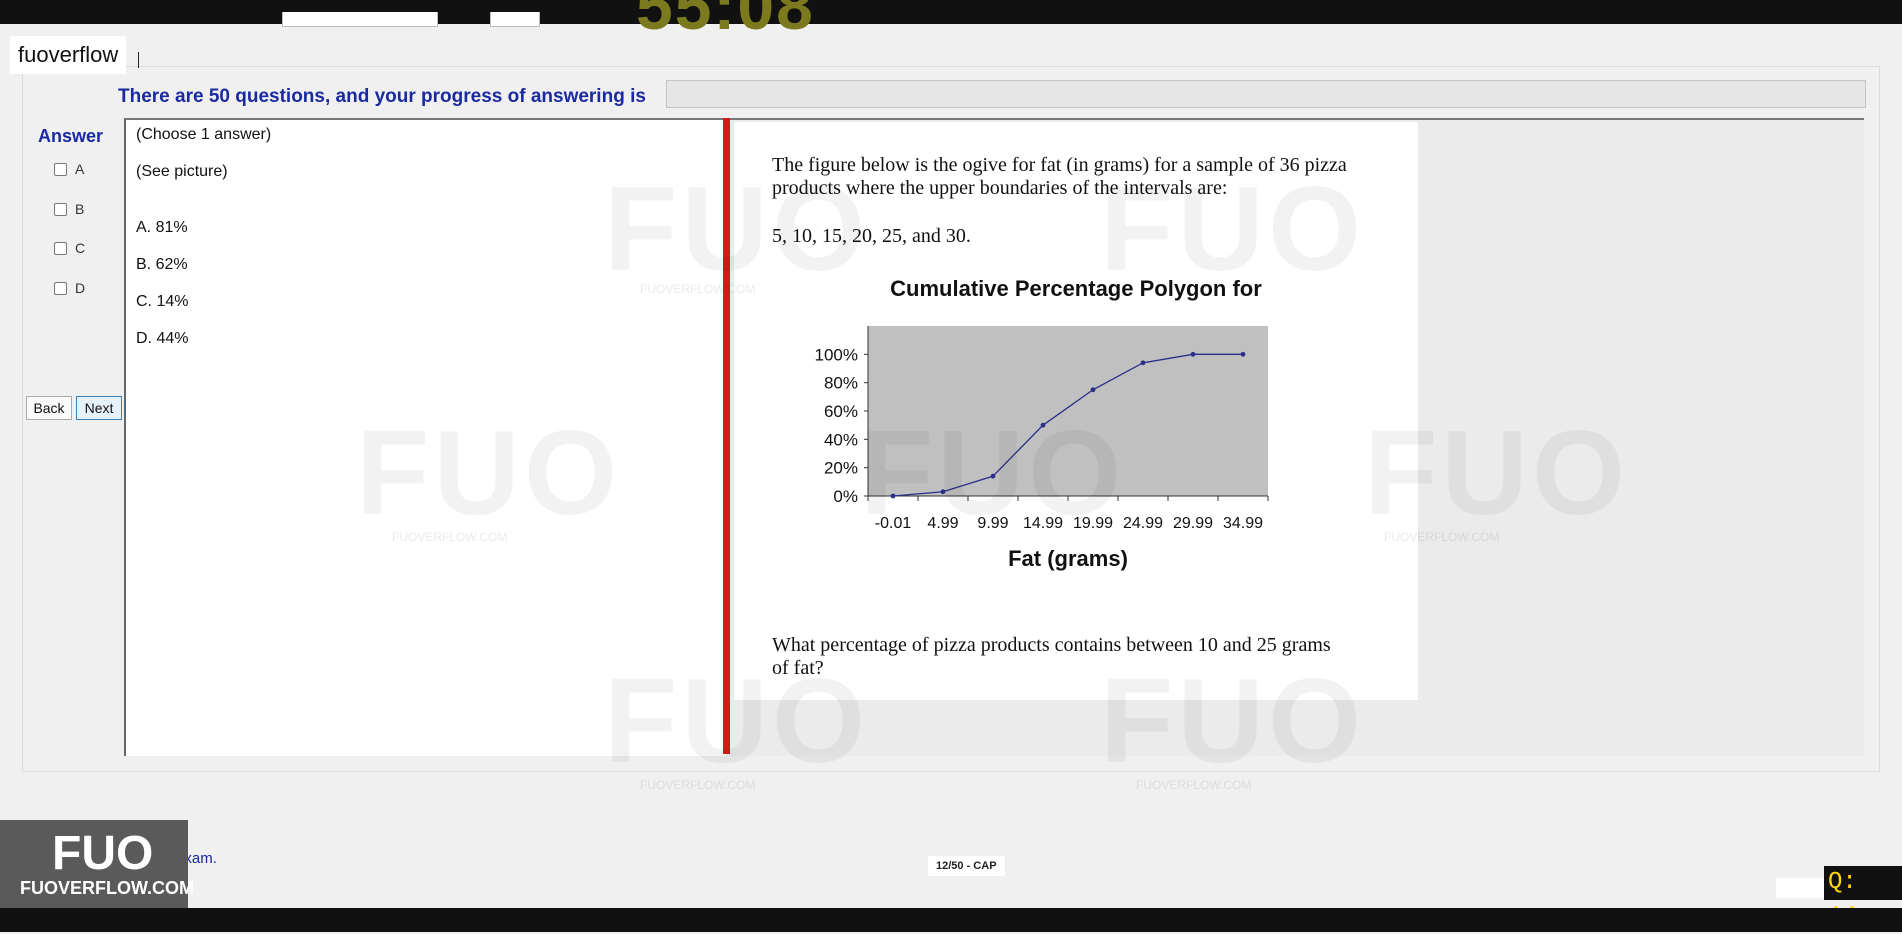 The image size is (1902, 934). I want to click on choice-c-text: C. 14%, so click(162, 301).